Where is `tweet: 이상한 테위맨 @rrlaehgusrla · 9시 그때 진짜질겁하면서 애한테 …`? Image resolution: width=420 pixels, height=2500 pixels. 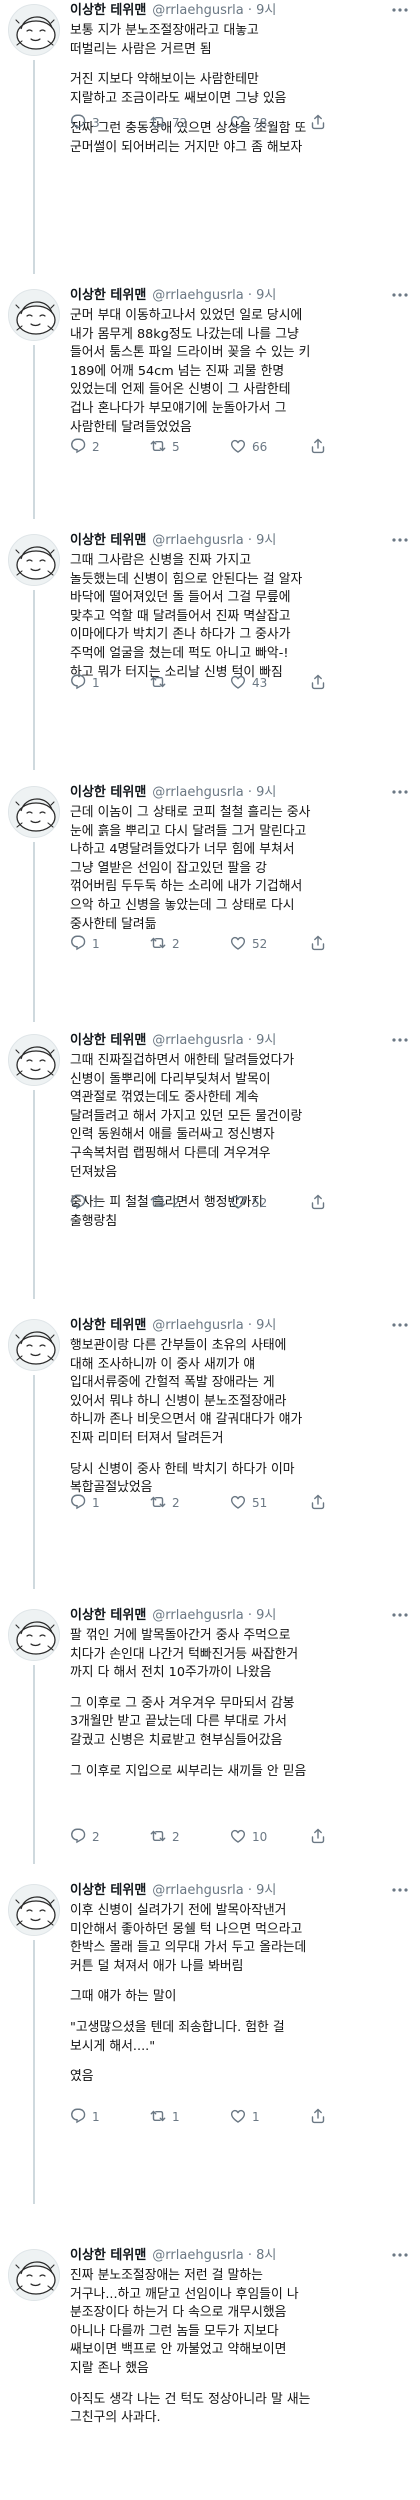
tweet: 이상한 테위맨 @rrlaehgusrla · 9시 그때 진짜질겁하면서 애한테 … is located at coordinates (210, 1164).